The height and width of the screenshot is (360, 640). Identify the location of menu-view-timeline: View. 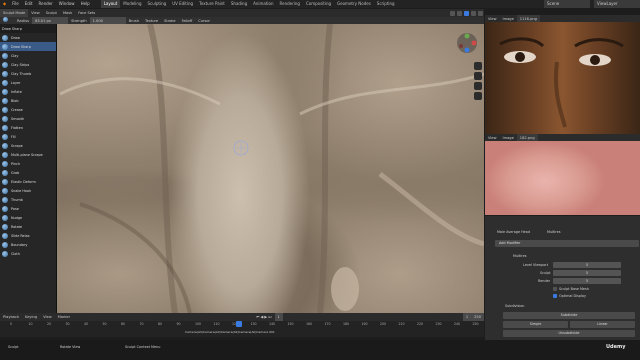
(47, 317).